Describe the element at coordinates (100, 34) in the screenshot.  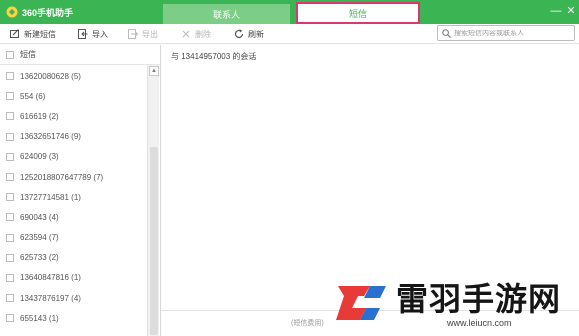
I see `import-label: 导入` at that location.